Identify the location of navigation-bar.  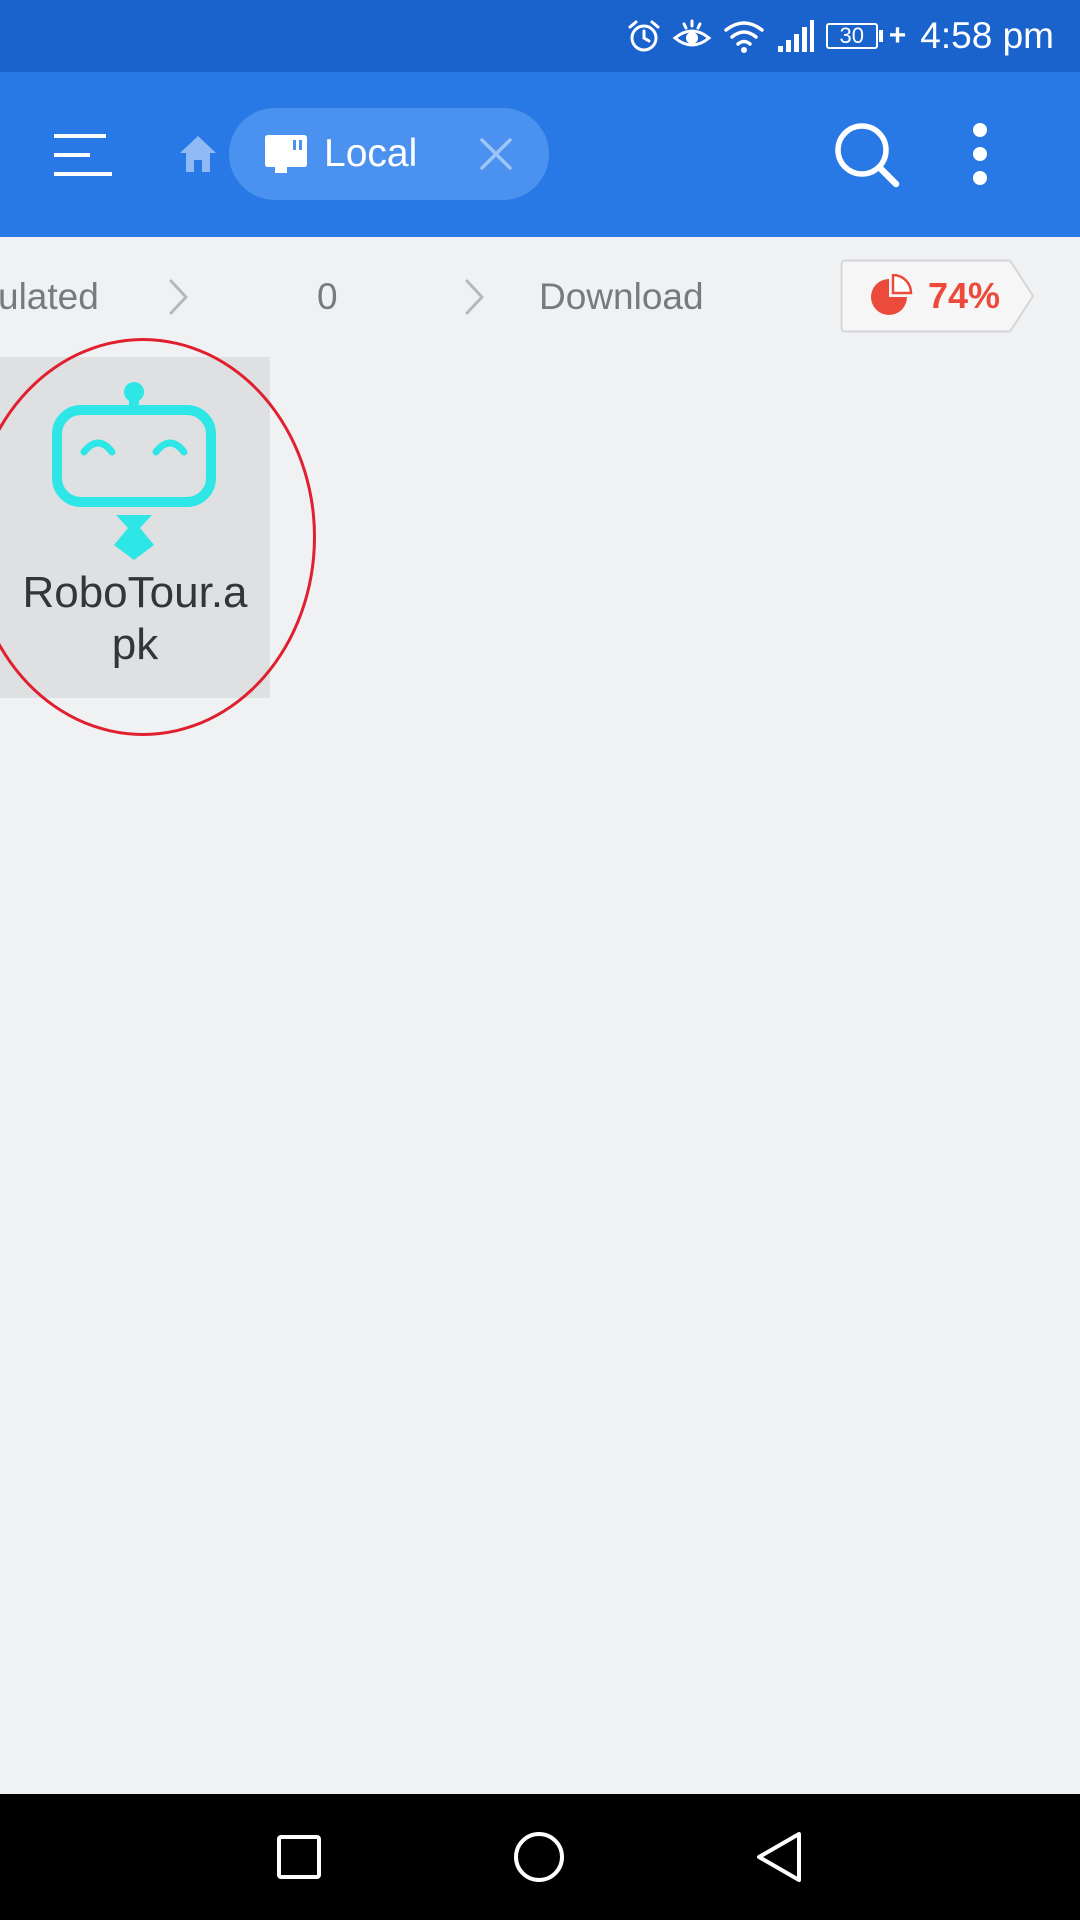
(540, 1857).